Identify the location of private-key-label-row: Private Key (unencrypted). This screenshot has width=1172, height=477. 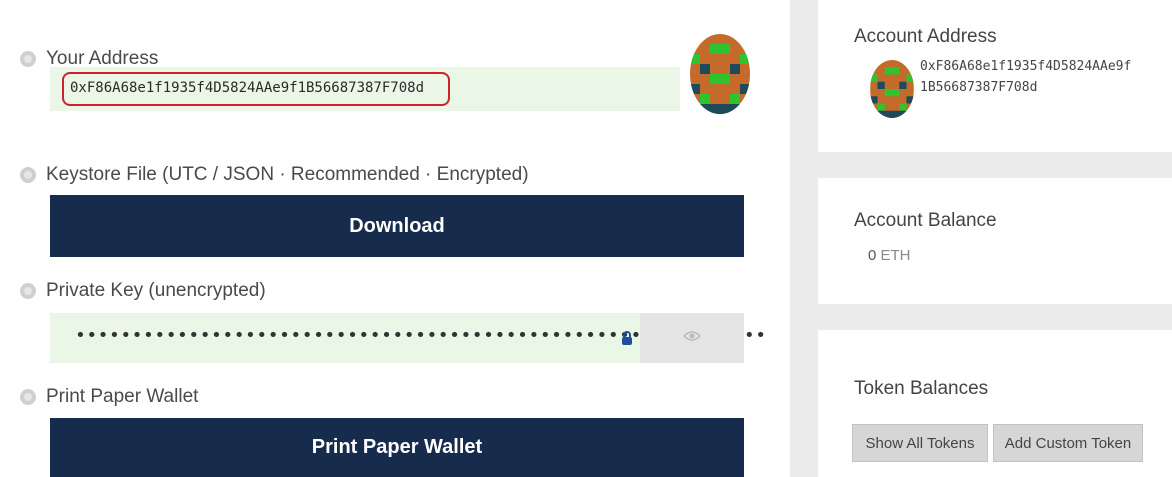
(143, 291).